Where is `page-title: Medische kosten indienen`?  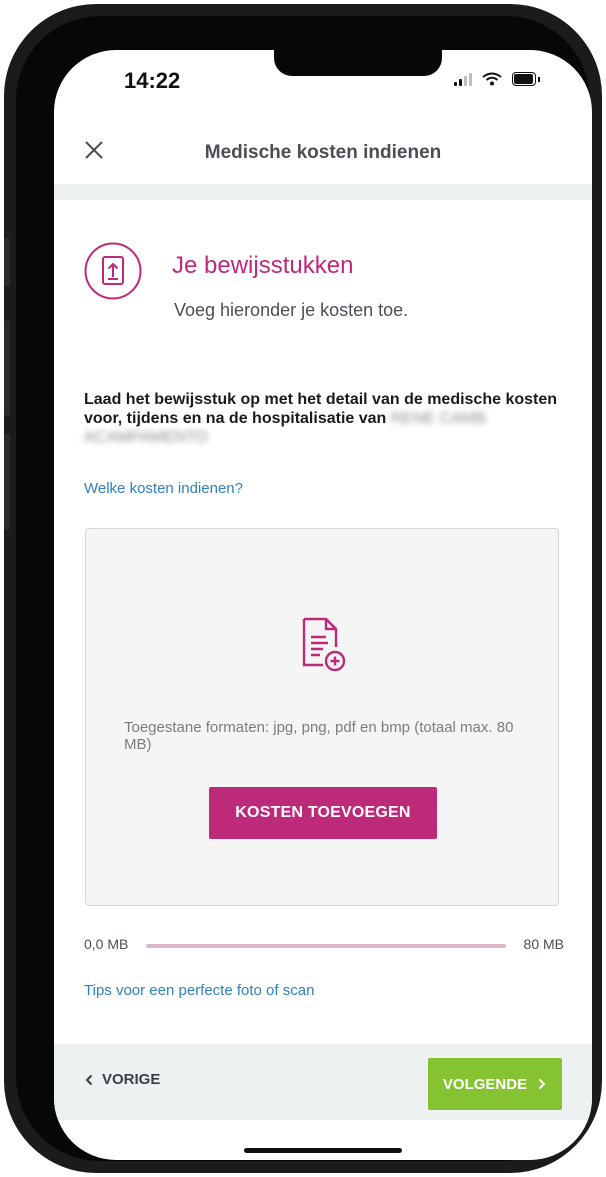
page-title: Medische kosten indienen is located at coordinates (323, 152).